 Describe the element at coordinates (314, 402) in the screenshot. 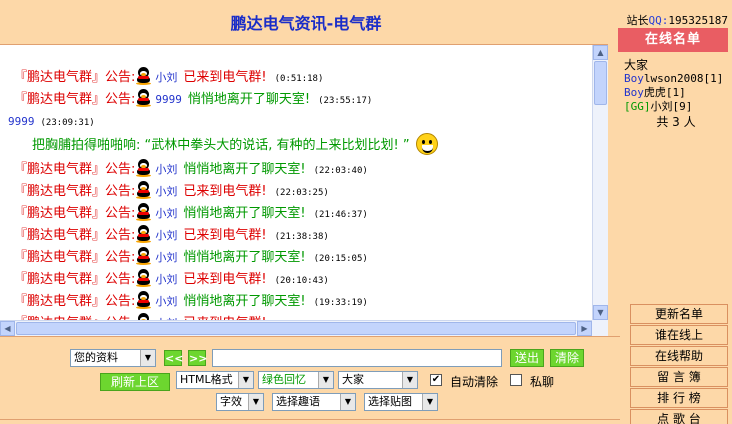

I see `fun-phrase-select: 选择趣语 ▼` at that location.